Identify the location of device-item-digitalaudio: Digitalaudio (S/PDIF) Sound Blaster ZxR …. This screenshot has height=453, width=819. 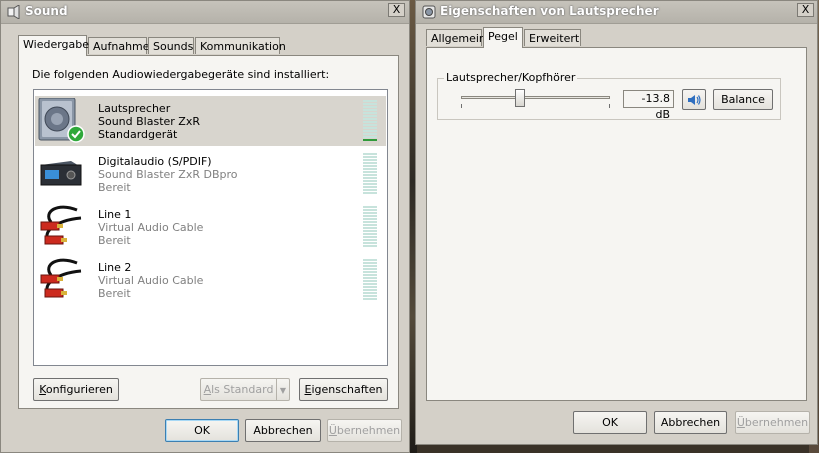
(210, 174).